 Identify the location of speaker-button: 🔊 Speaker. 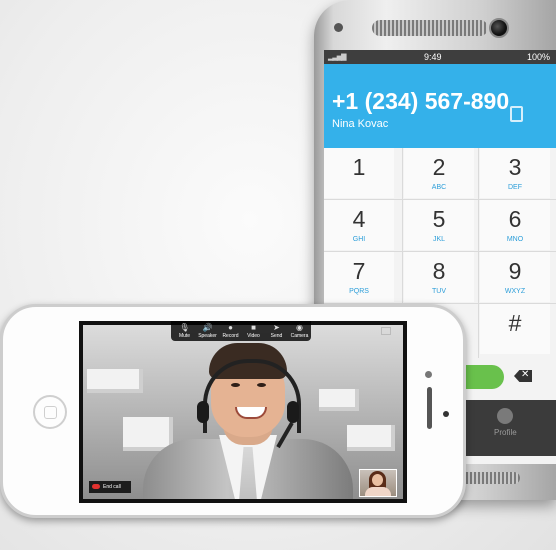
(207, 331).